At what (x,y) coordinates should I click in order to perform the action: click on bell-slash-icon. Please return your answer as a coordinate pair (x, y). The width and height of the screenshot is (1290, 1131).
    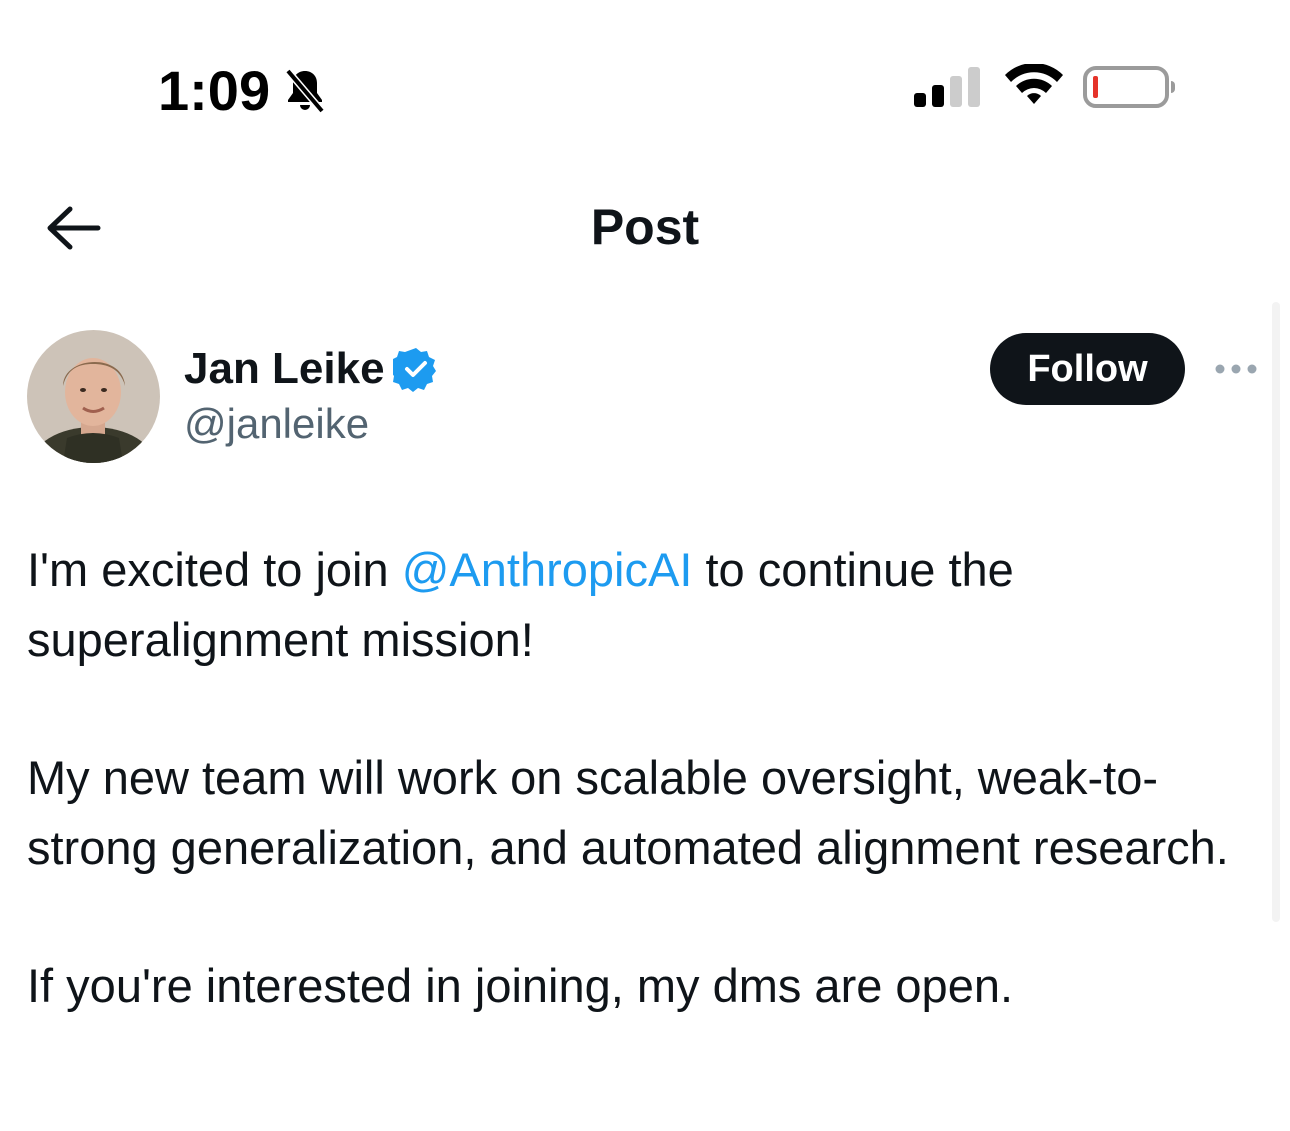
    Looking at the image, I should click on (305, 90).